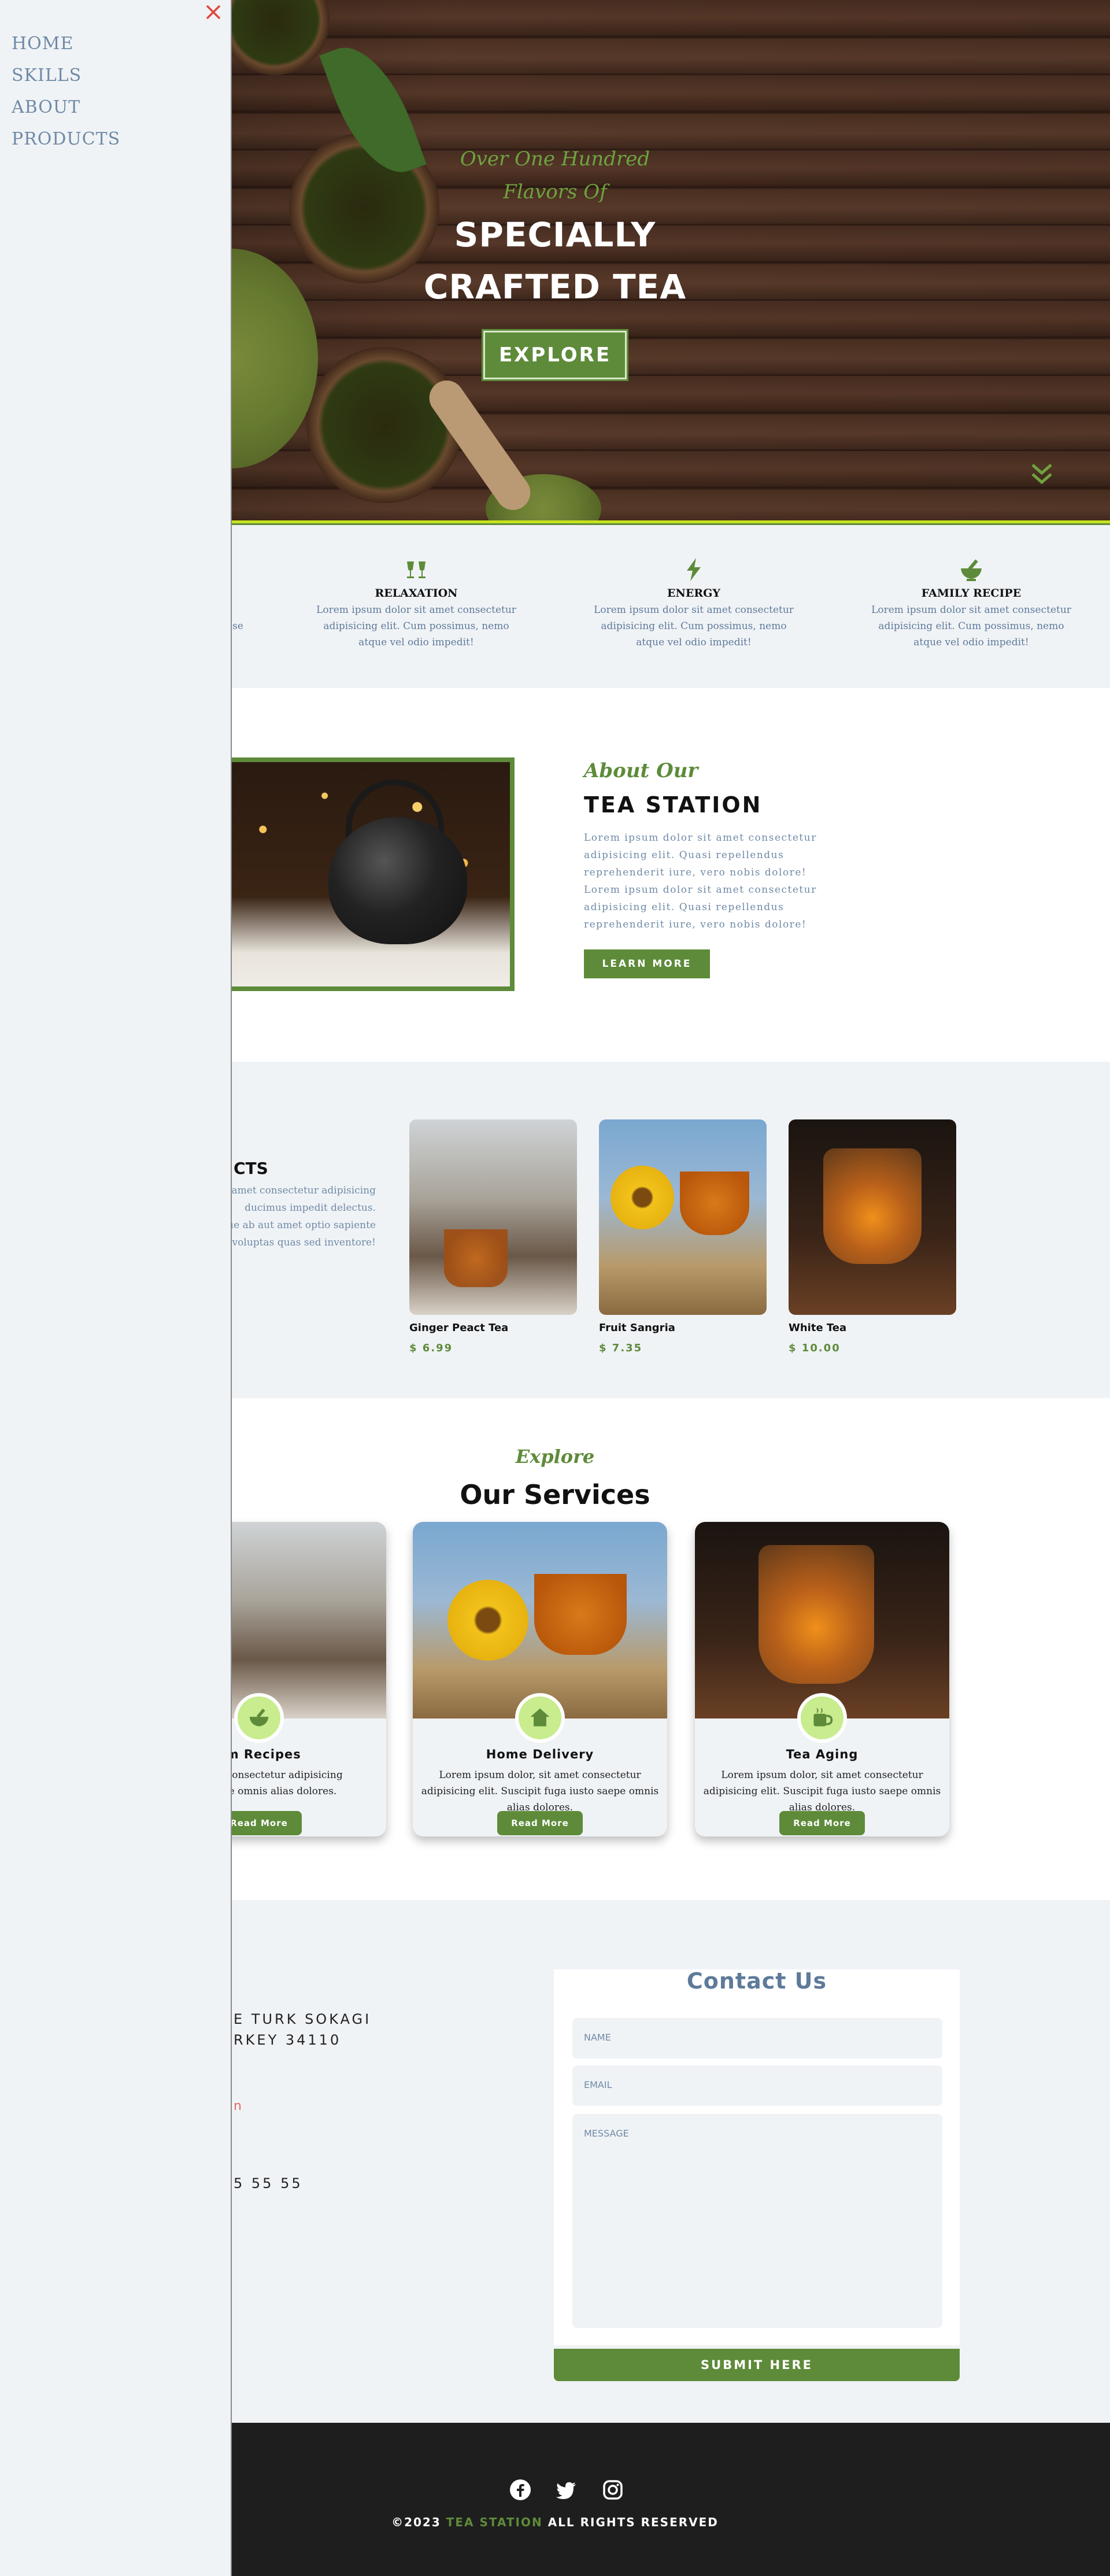 The image size is (1110, 2576). Describe the element at coordinates (633, 2522) in the screenshot. I see `copyright-suffix: ALL RIGHTS RESERVED` at that location.